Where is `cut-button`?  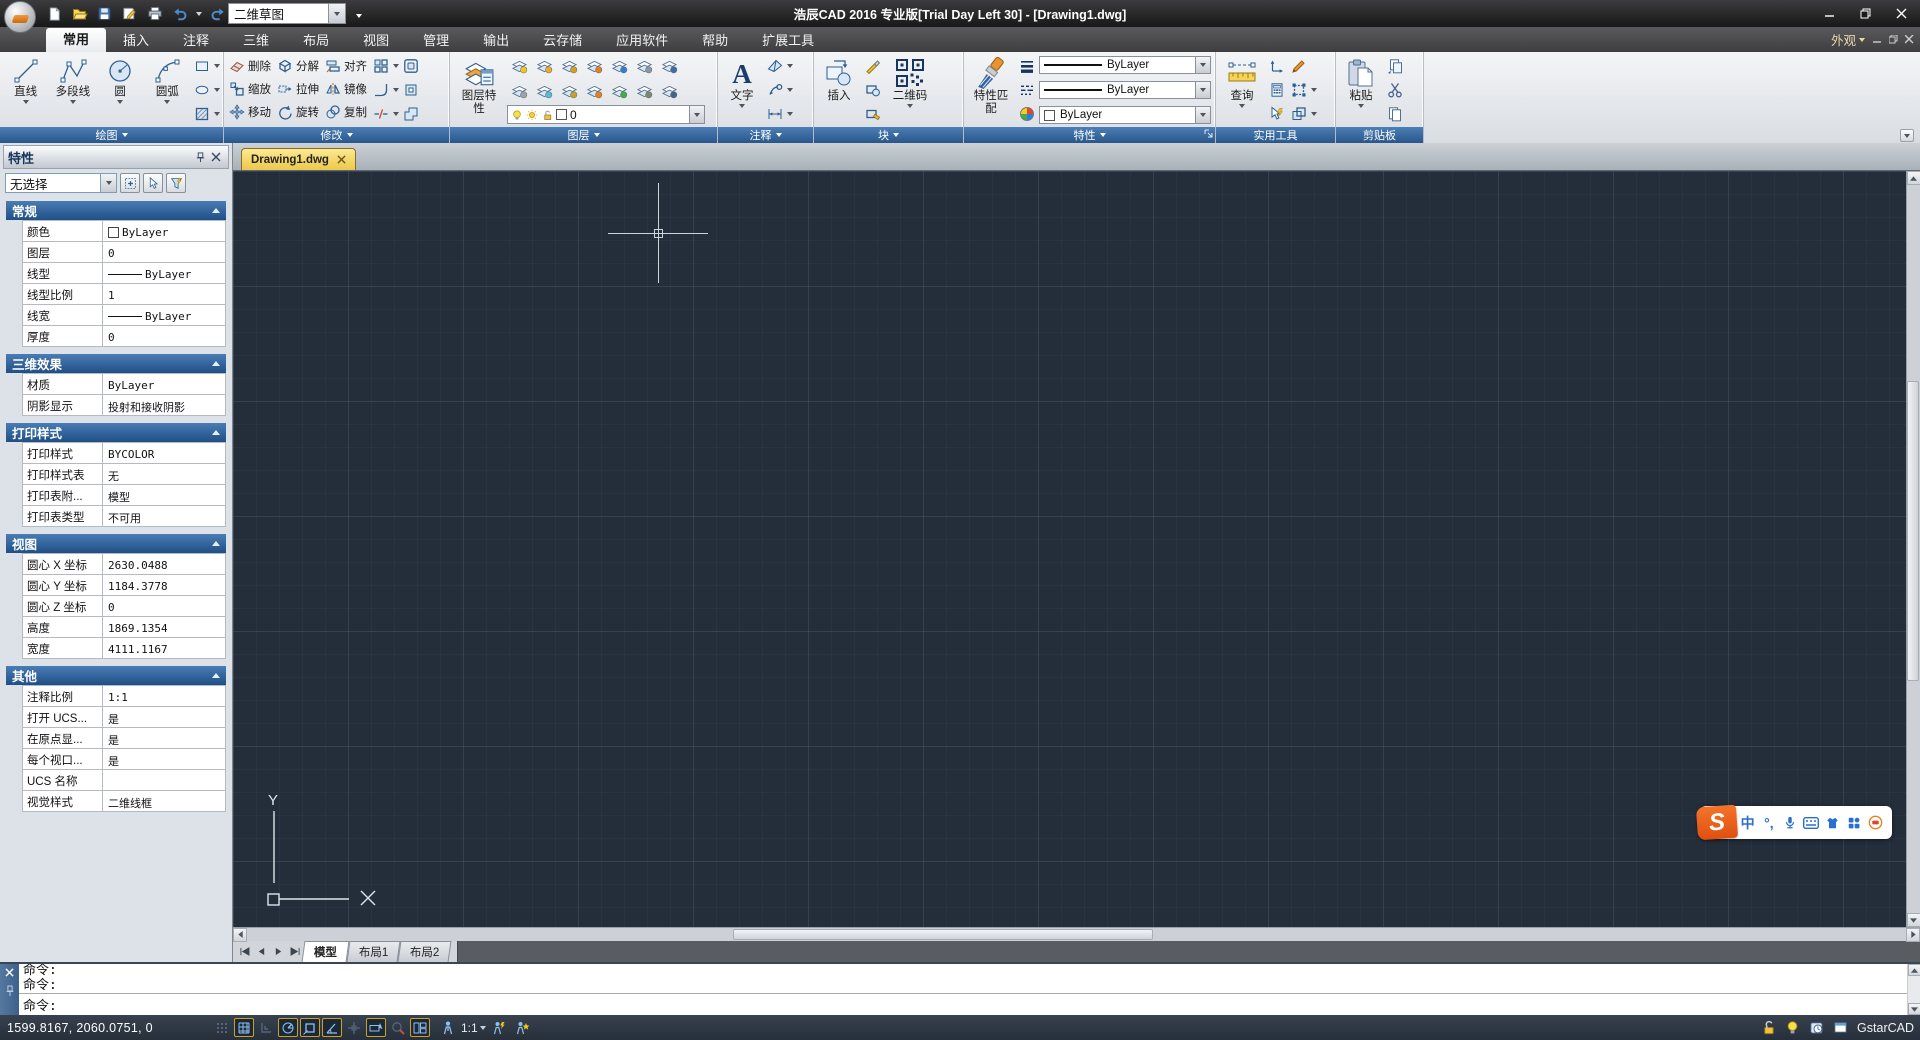 cut-button is located at coordinates (1395, 90).